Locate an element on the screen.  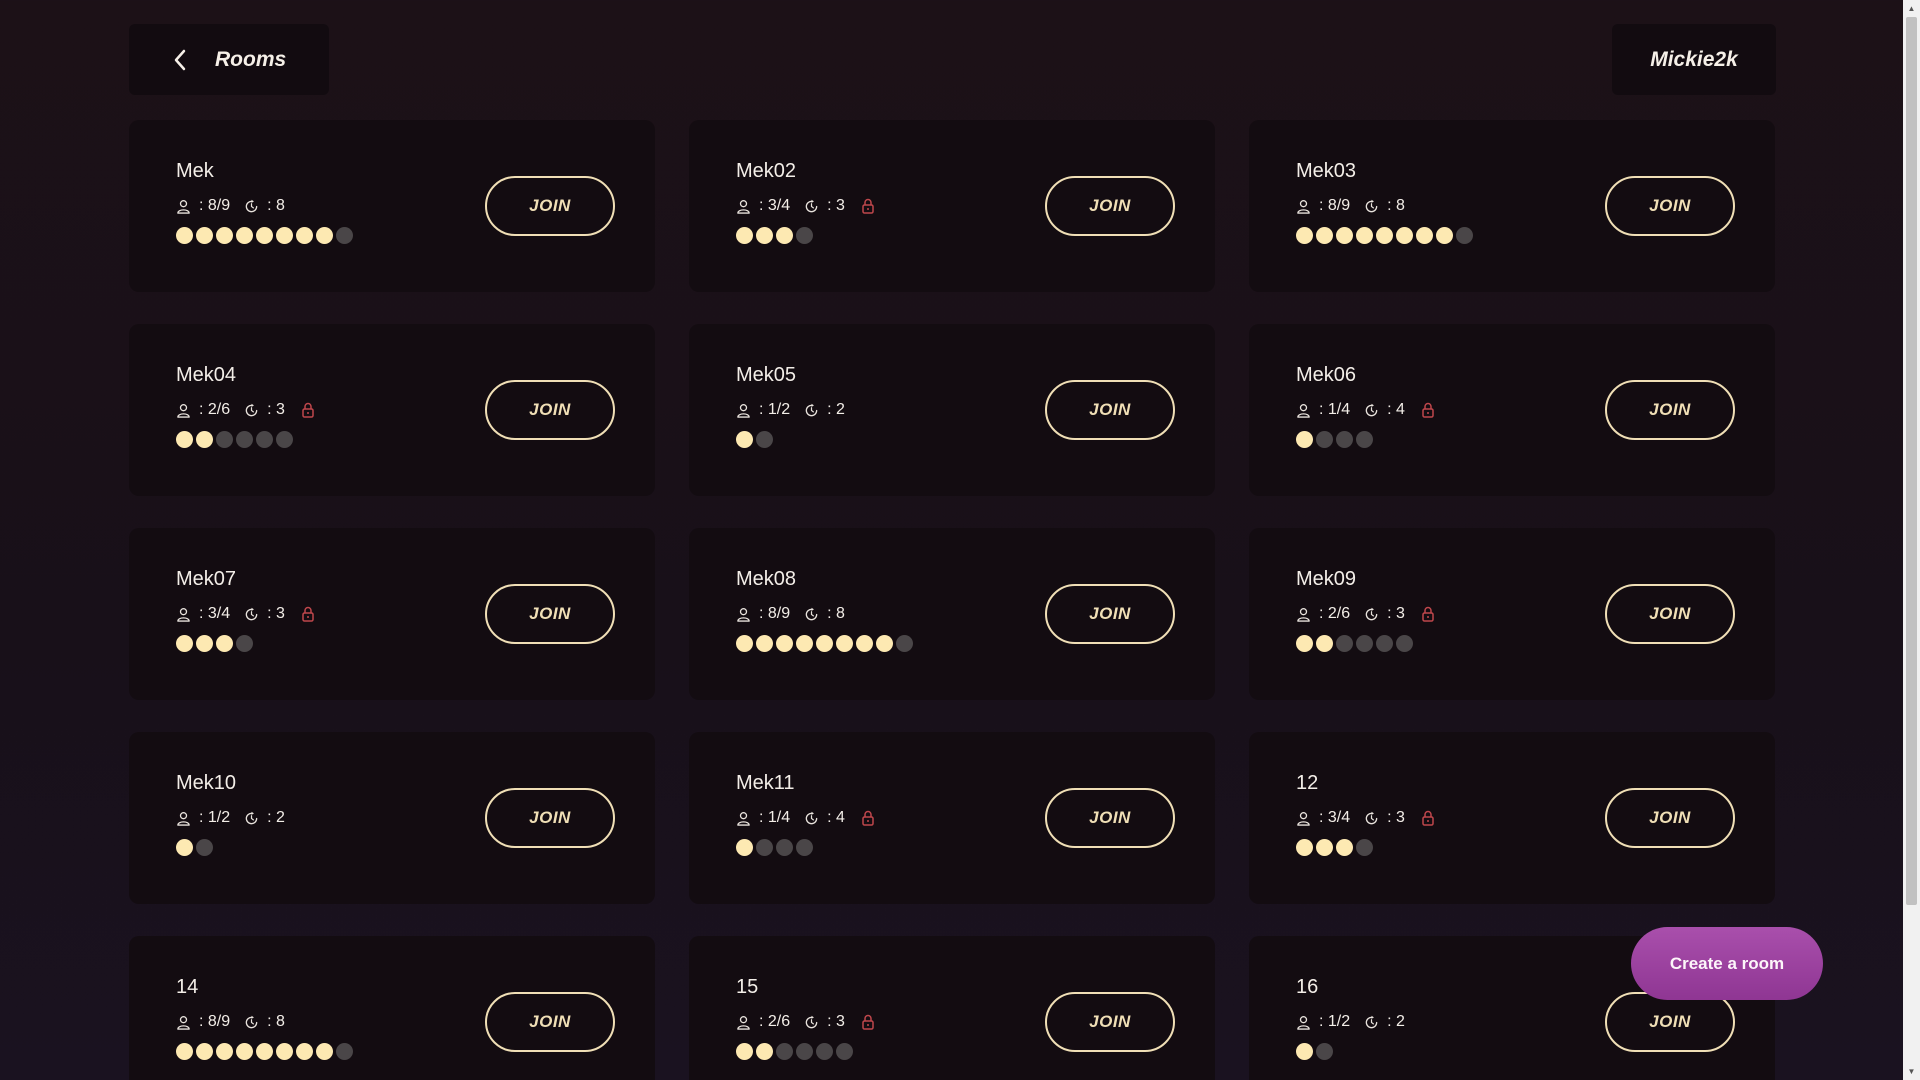
player-count: : 2/6 is located at coordinates (215, 409).